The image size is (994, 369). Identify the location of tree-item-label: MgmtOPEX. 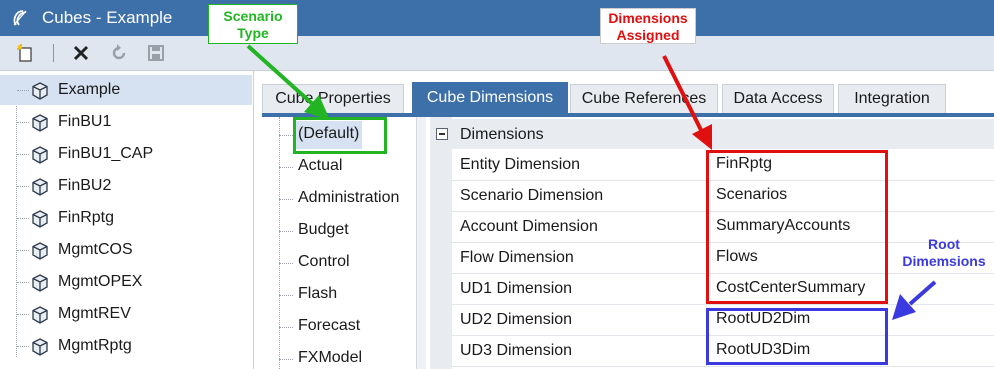
(100, 281).